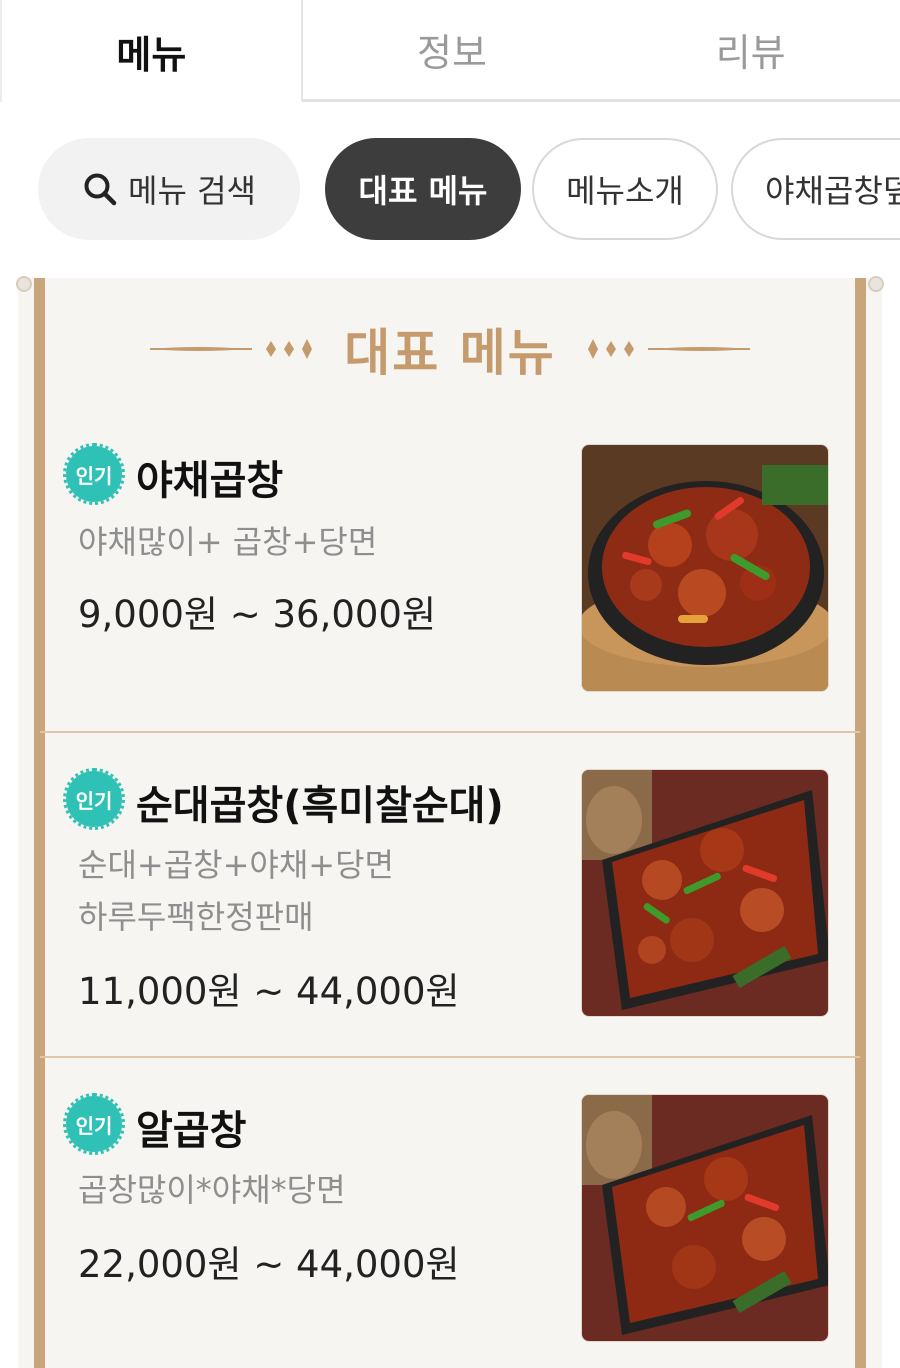  What do you see at coordinates (191, 1131) in the screenshot?
I see `menu-item-name: 알곱창` at bounding box center [191, 1131].